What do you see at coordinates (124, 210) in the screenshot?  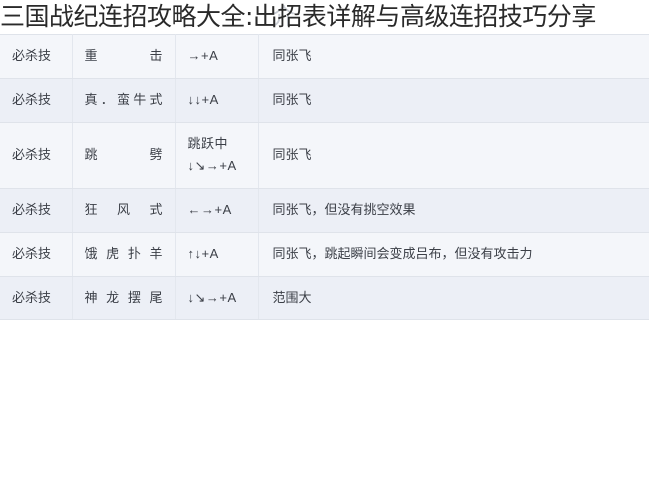 I see `cell-move-name: 狂风式` at bounding box center [124, 210].